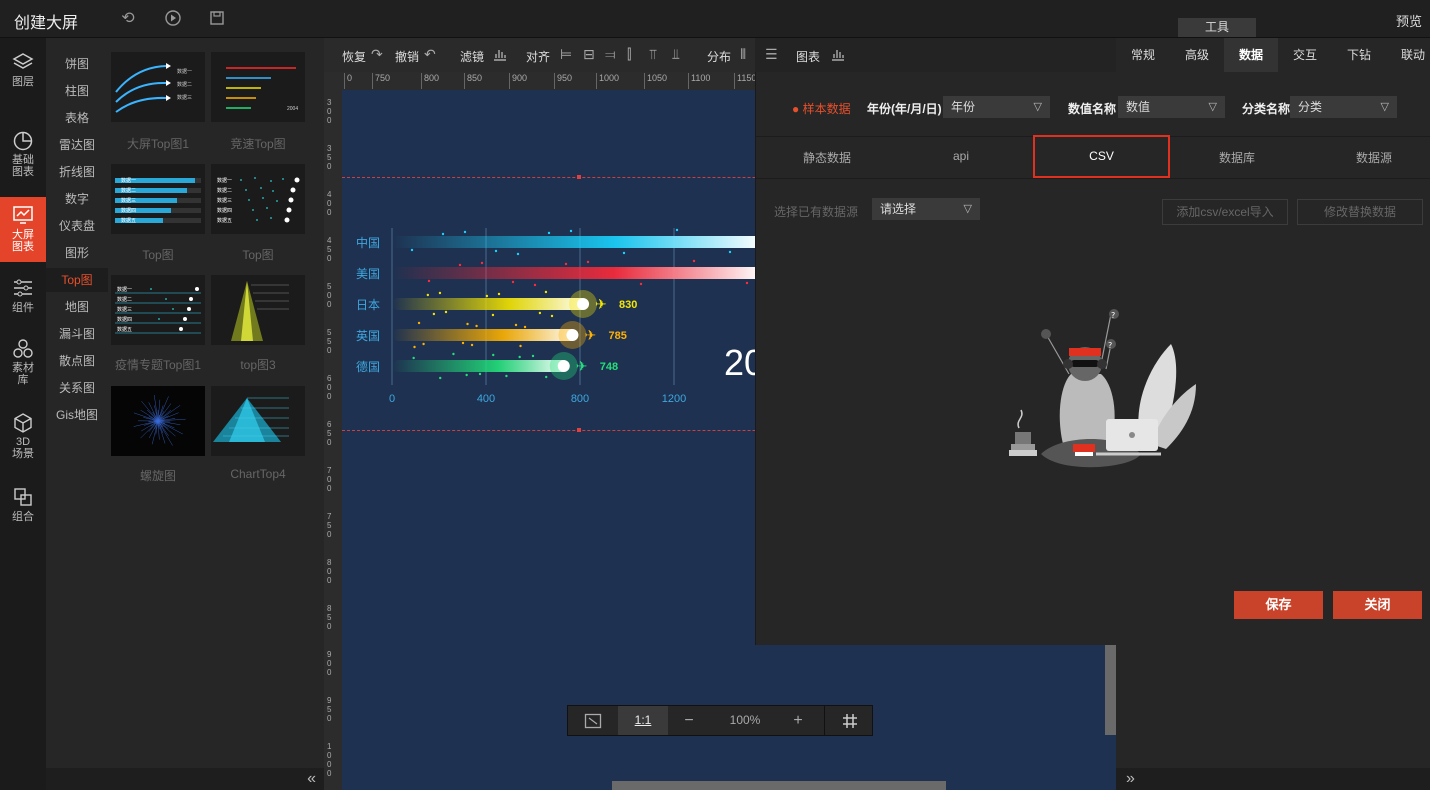 This screenshot has width=1430, height=790. I want to click on category-item: 饼图, so click(77, 64).